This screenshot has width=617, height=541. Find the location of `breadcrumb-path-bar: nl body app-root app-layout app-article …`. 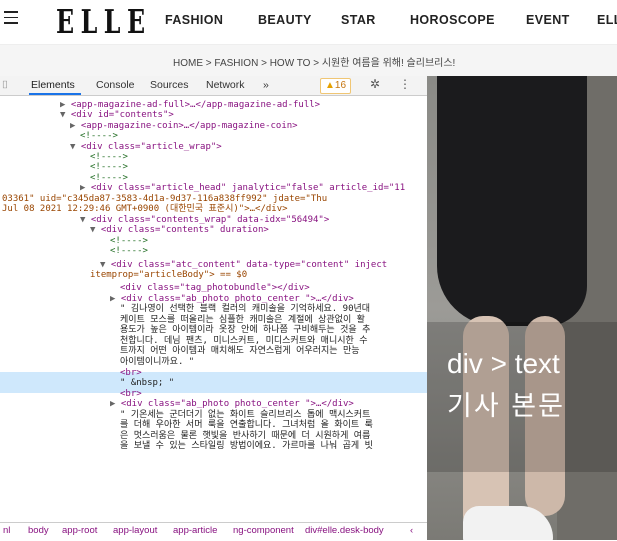

breadcrumb-path-bar: nl body app-root app-layout app-article … is located at coordinates (213, 531).